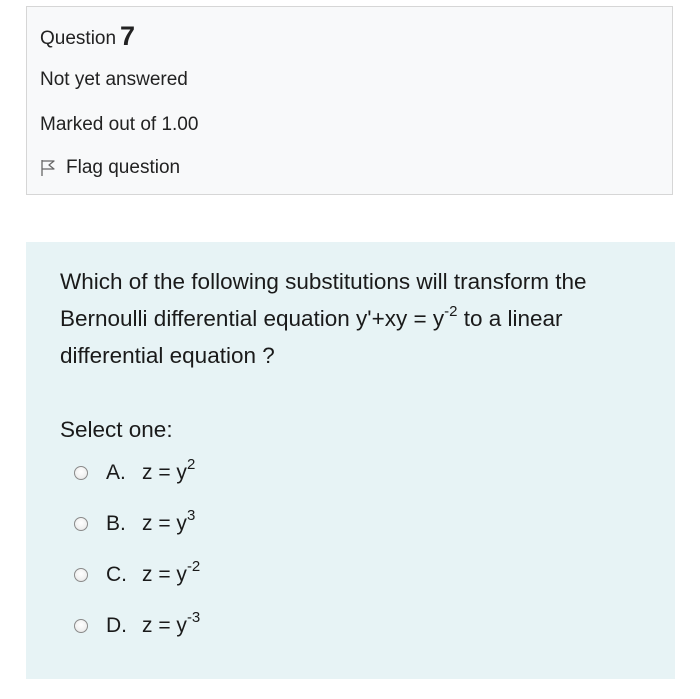 The height and width of the screenshot is (699, 700). What do you see at coordinates (193, 566) in the screenshot?
I see `option-exponent: -2` at bounding box center [193, 566].